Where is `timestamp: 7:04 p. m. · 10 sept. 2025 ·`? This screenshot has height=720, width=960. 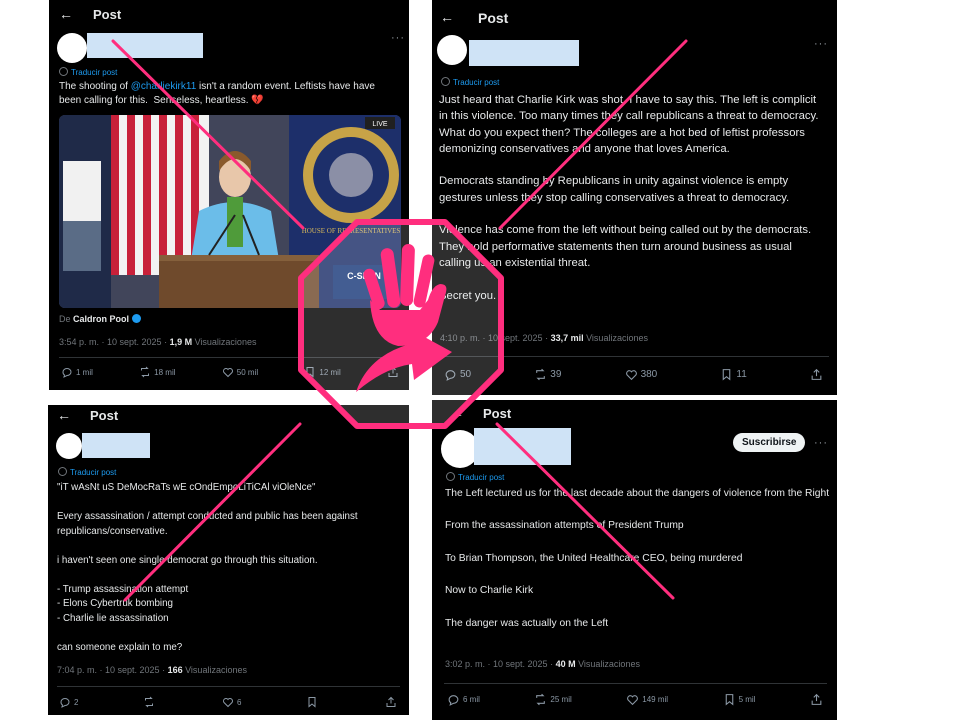
timestamp: 7:04 p. m. · 10 sept. 2025 · is located at coordinates (112, 670).